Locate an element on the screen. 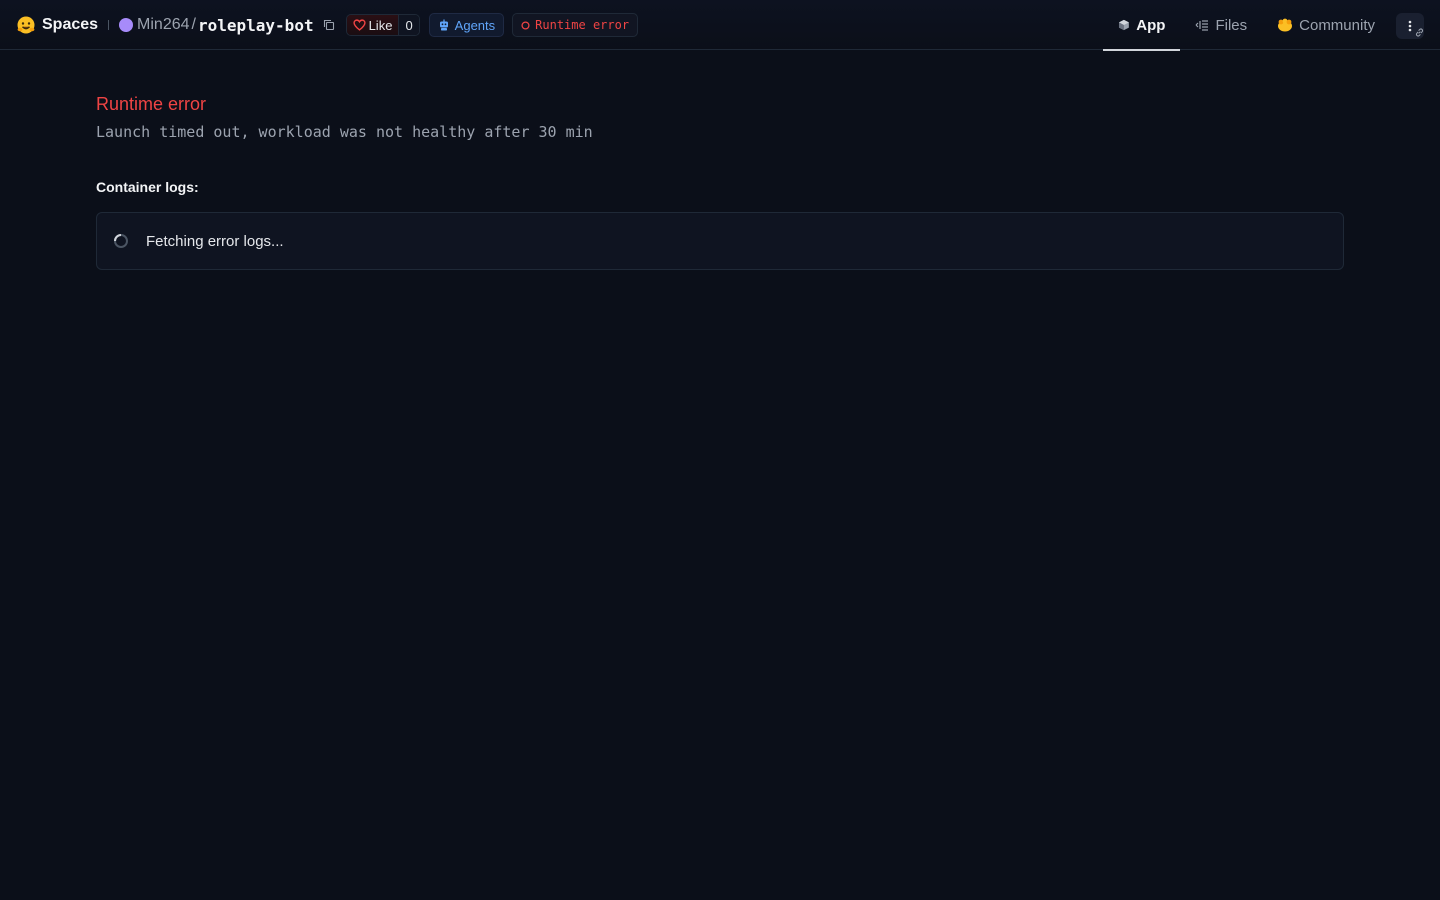 The image size is (1440, 900). copy-icon is located at coordinates (329, 25).